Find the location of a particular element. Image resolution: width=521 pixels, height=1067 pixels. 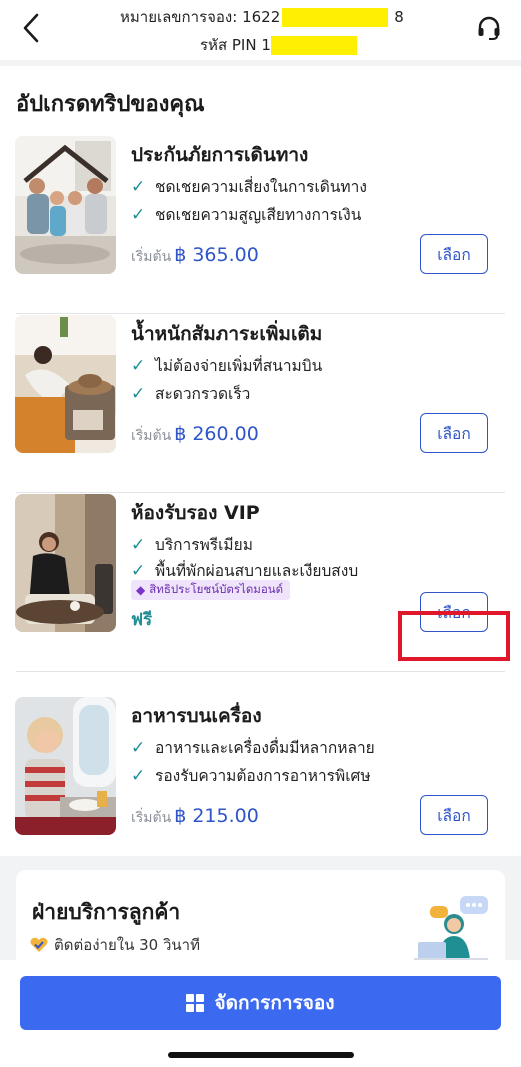

customer-service-subtitle: ติดต่อง่ายใน 30 วินาที is located at coordinates (115, 945).